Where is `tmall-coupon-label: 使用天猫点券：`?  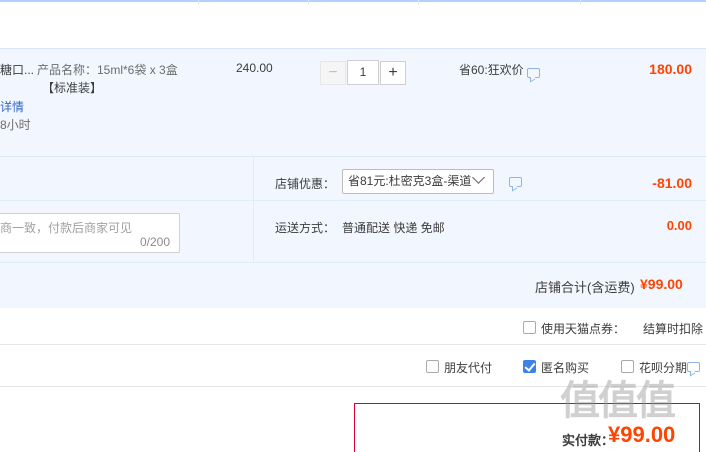
tmall-coupon-label: 使用天猫点券： is located at coordinates (583, 329).